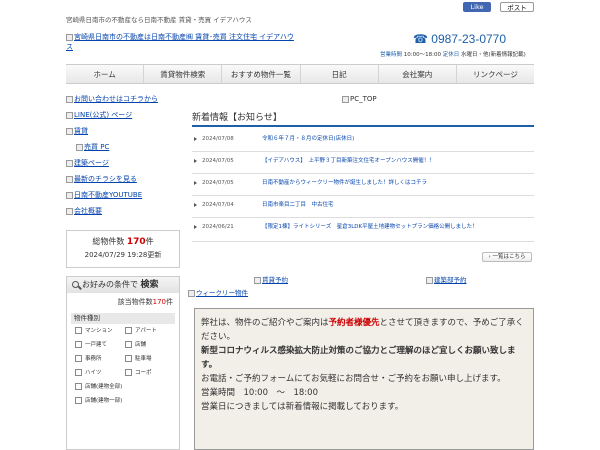  What do you see at coordinates (507, 257) in the screenshot?
I see `news-more-button: › 一覧はこちら` at bounding box center [507, 257].